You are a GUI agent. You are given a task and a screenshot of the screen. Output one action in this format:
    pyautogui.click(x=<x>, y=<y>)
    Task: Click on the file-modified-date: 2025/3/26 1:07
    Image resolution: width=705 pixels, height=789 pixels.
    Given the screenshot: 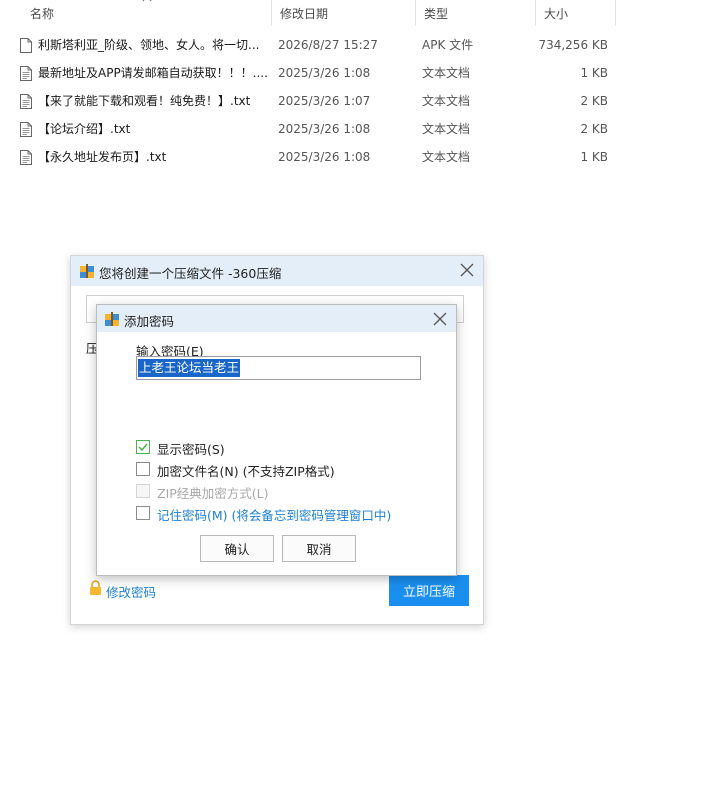 What is the action you would take?
    pyautogui.click(x=324, y=101)
    